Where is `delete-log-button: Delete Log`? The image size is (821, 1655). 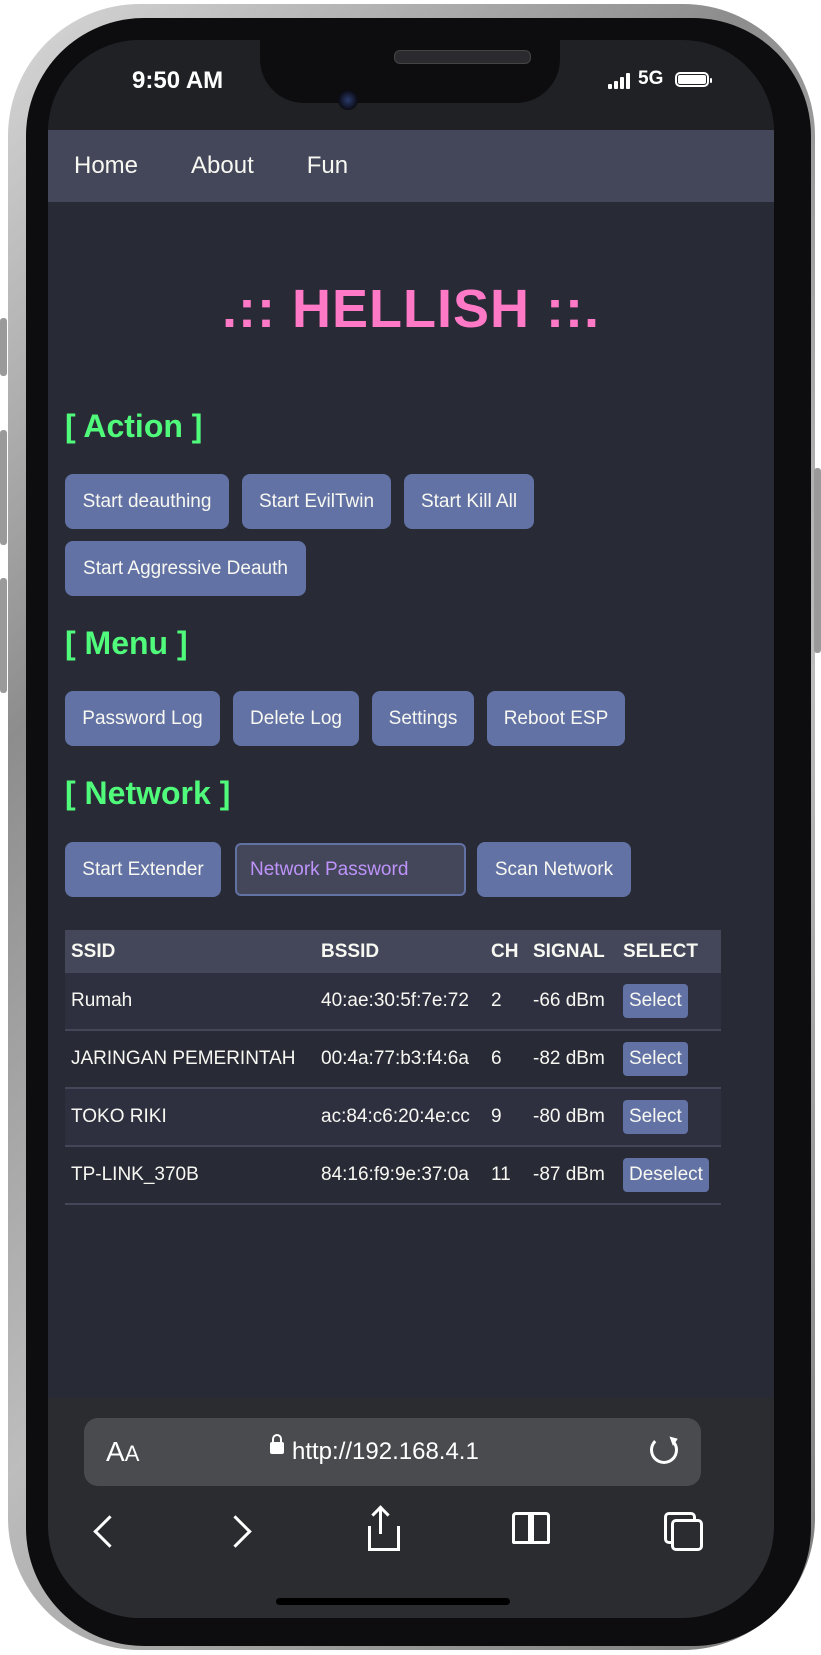
delete-log-button: Delete Log is located at coordinates (296, 718).